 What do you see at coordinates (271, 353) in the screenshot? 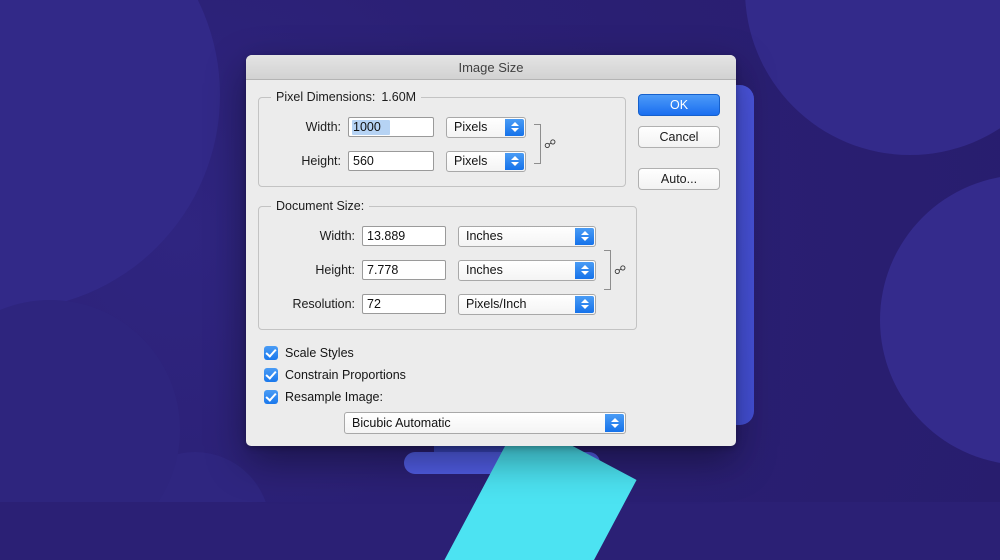
I see `scale-styles-checkbox` at bounding box center [271, 353].